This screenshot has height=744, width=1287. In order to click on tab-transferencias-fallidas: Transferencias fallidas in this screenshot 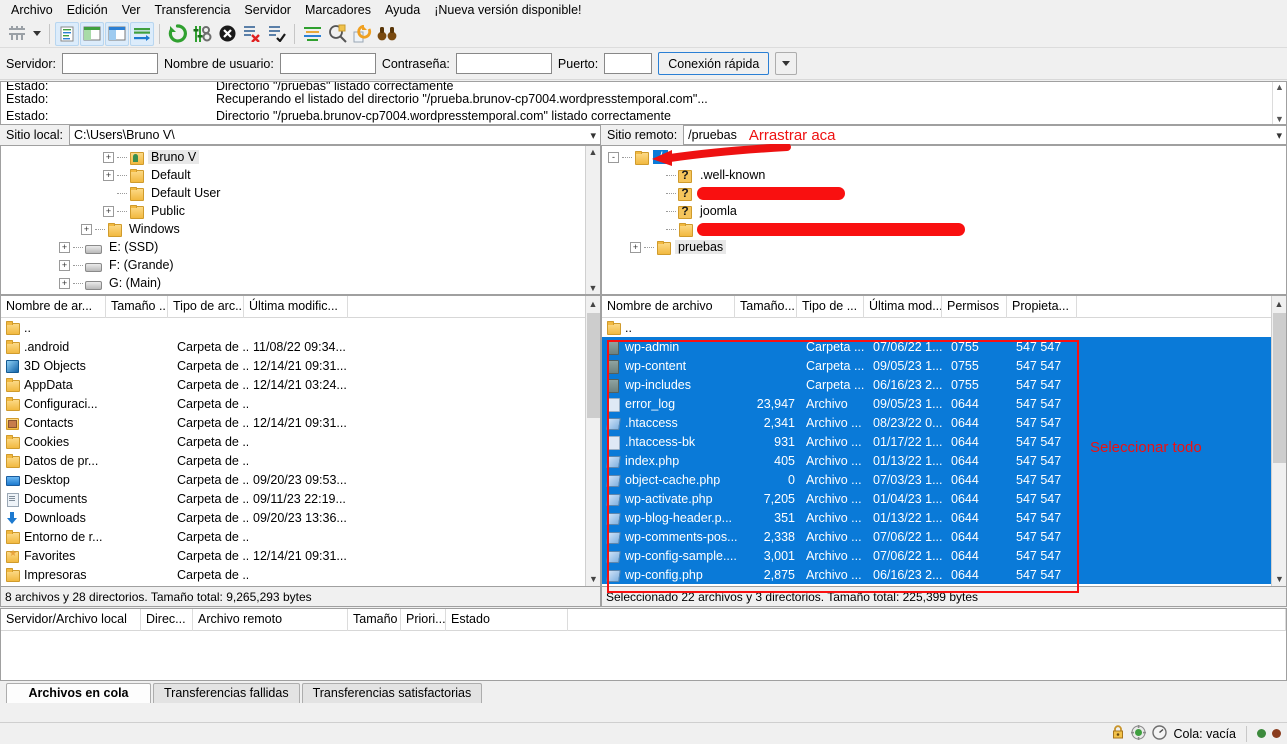, I will do `click(226, 693)`.